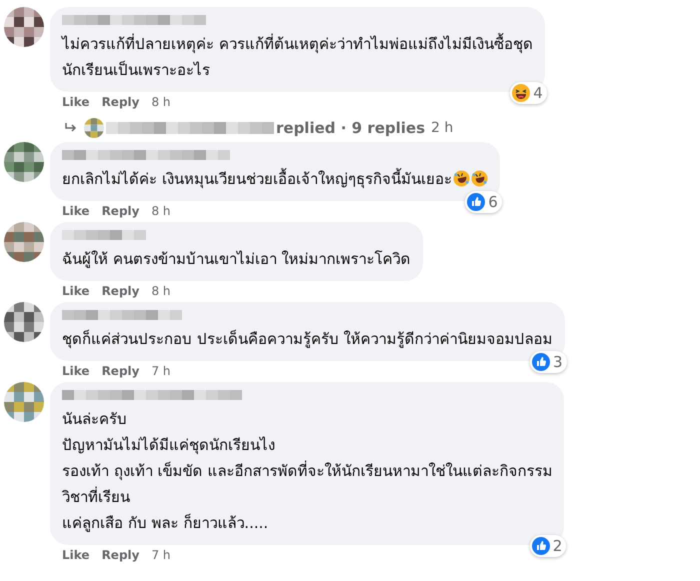 The width and height of the screenshot is (700, 581). Describe the element at coordinates (521, 93) in the screenshot. I see `laughing-face-icon` at that location.